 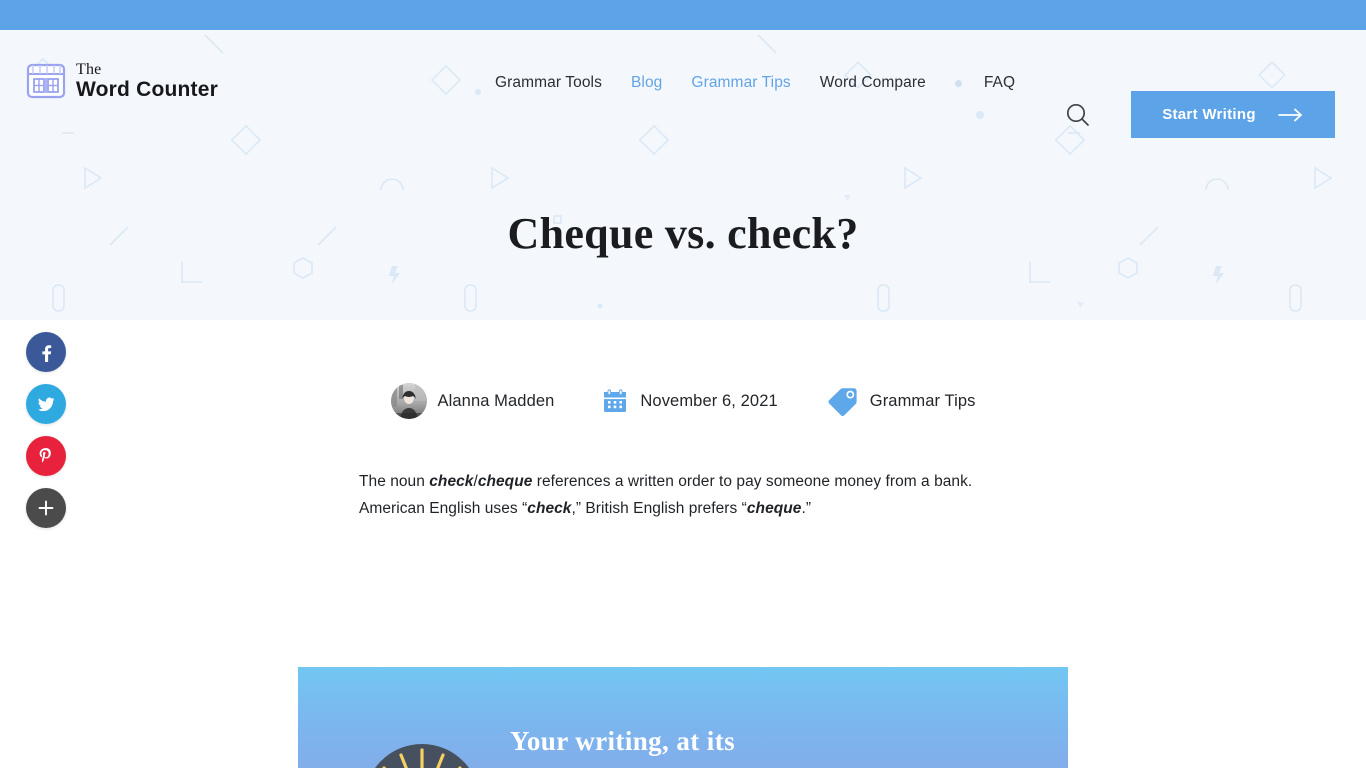 What do you see at coordinates (1289, 114) in the screenshot?
I see `arrow-right-icon` at bounding box center [1289, 114].